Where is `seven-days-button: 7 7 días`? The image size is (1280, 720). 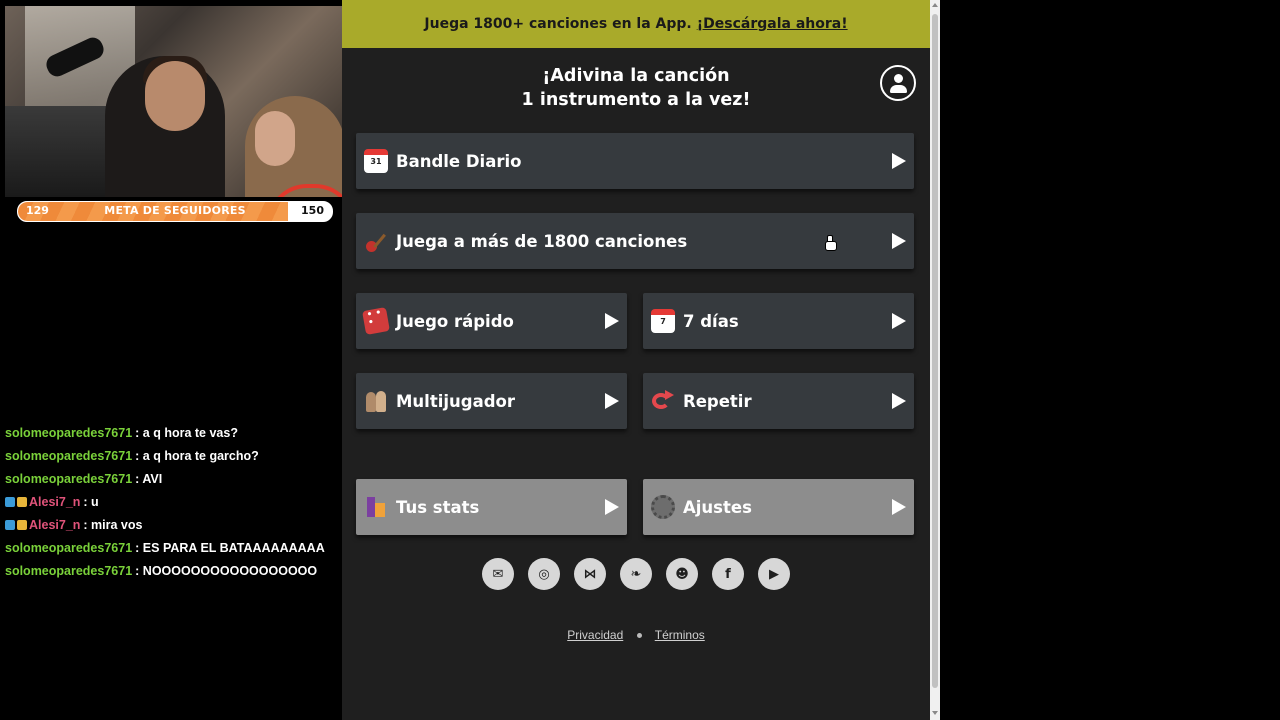
seven-days-button: 7 7 días is located at coordinates (778, 321).